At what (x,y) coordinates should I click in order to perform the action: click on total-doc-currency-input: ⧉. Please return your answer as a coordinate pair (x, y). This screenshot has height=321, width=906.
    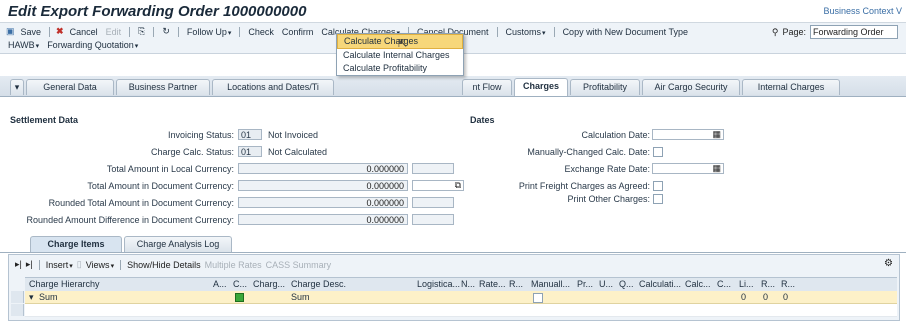
    Looking at the image, I should click on (438, 185).